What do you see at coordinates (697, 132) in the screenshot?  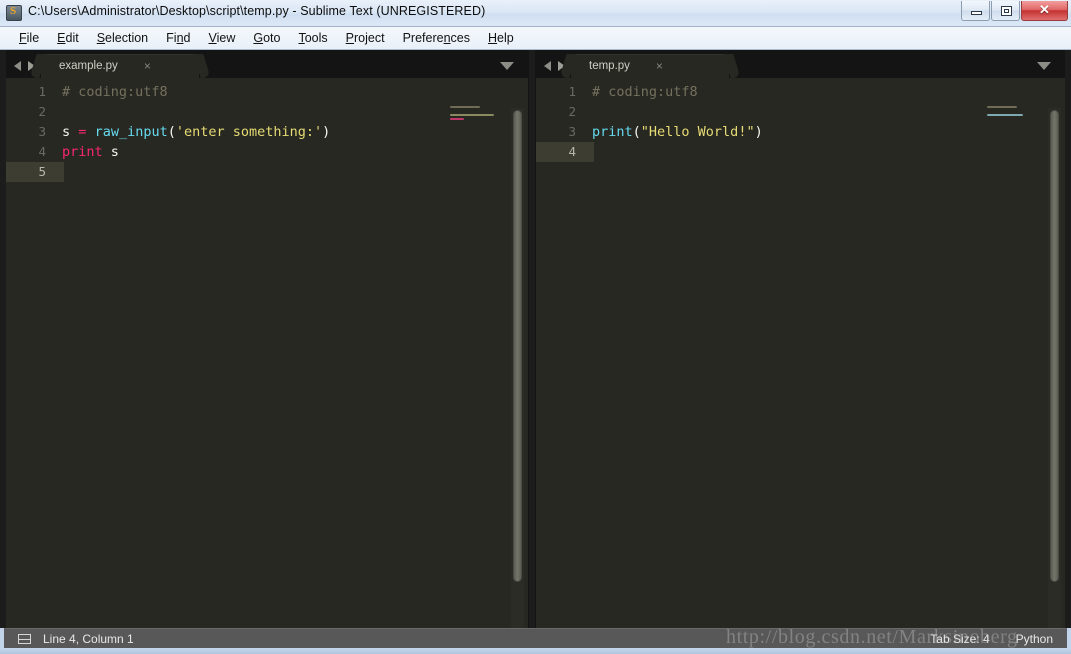 I see `token: "Hello World!"` at bounding box center [697, 132].